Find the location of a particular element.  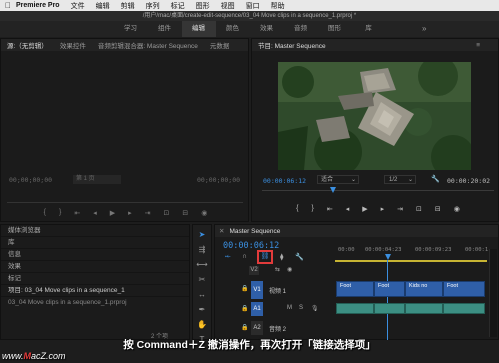

lift-icon: ⊡ is located at coordinates (419, 211).